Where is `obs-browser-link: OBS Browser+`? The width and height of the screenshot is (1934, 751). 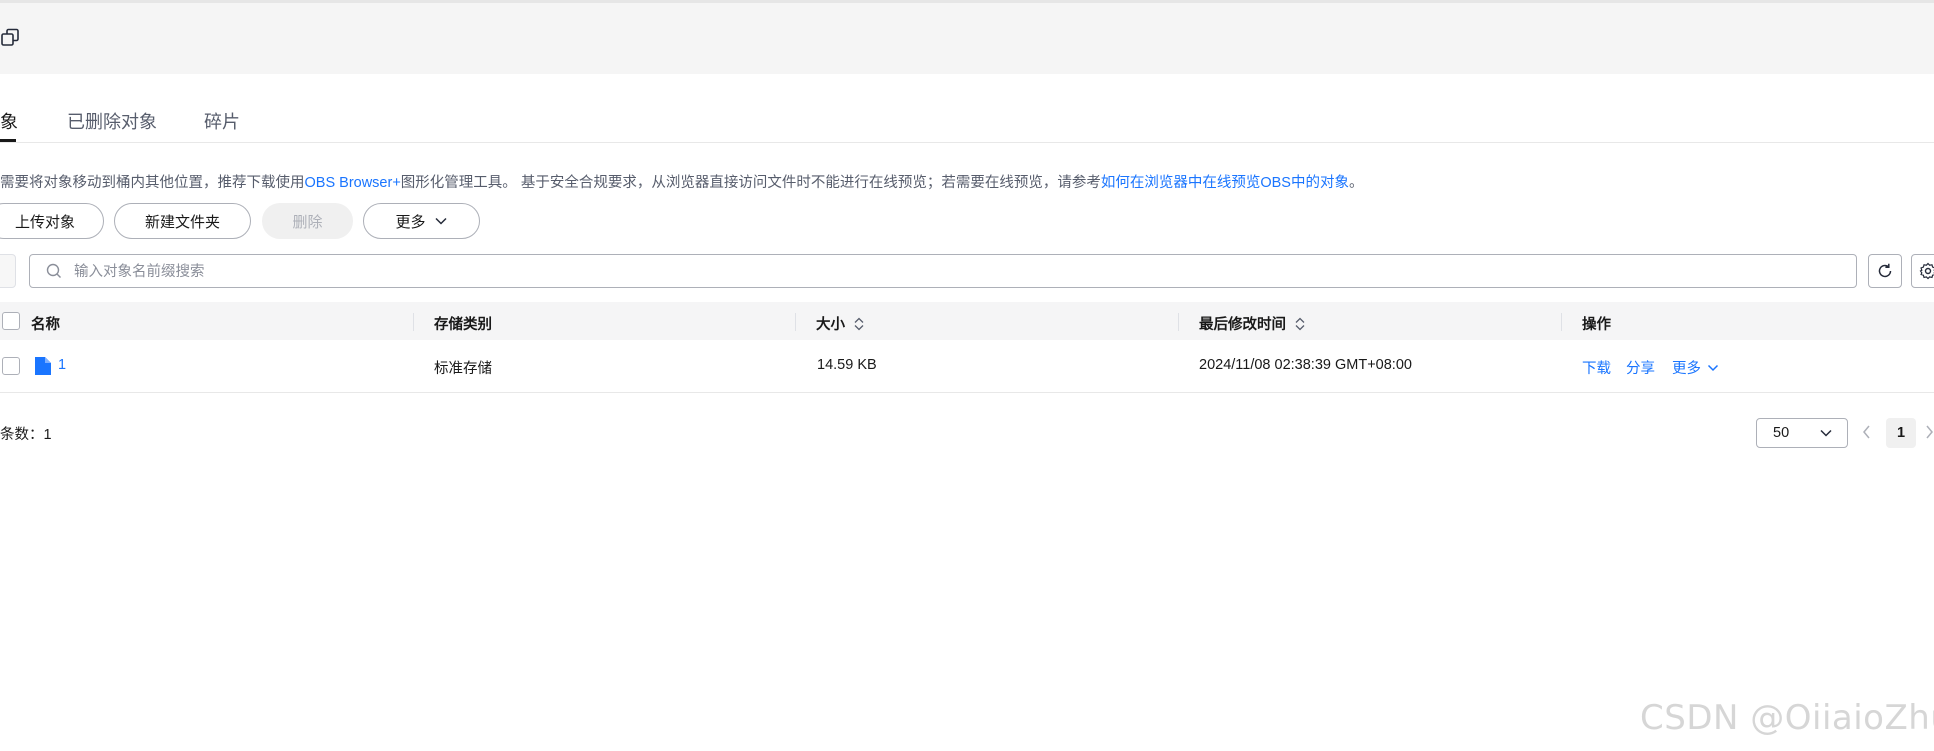
obs-browser-link: OBS Browser+ is located at coordinates (353, 183).